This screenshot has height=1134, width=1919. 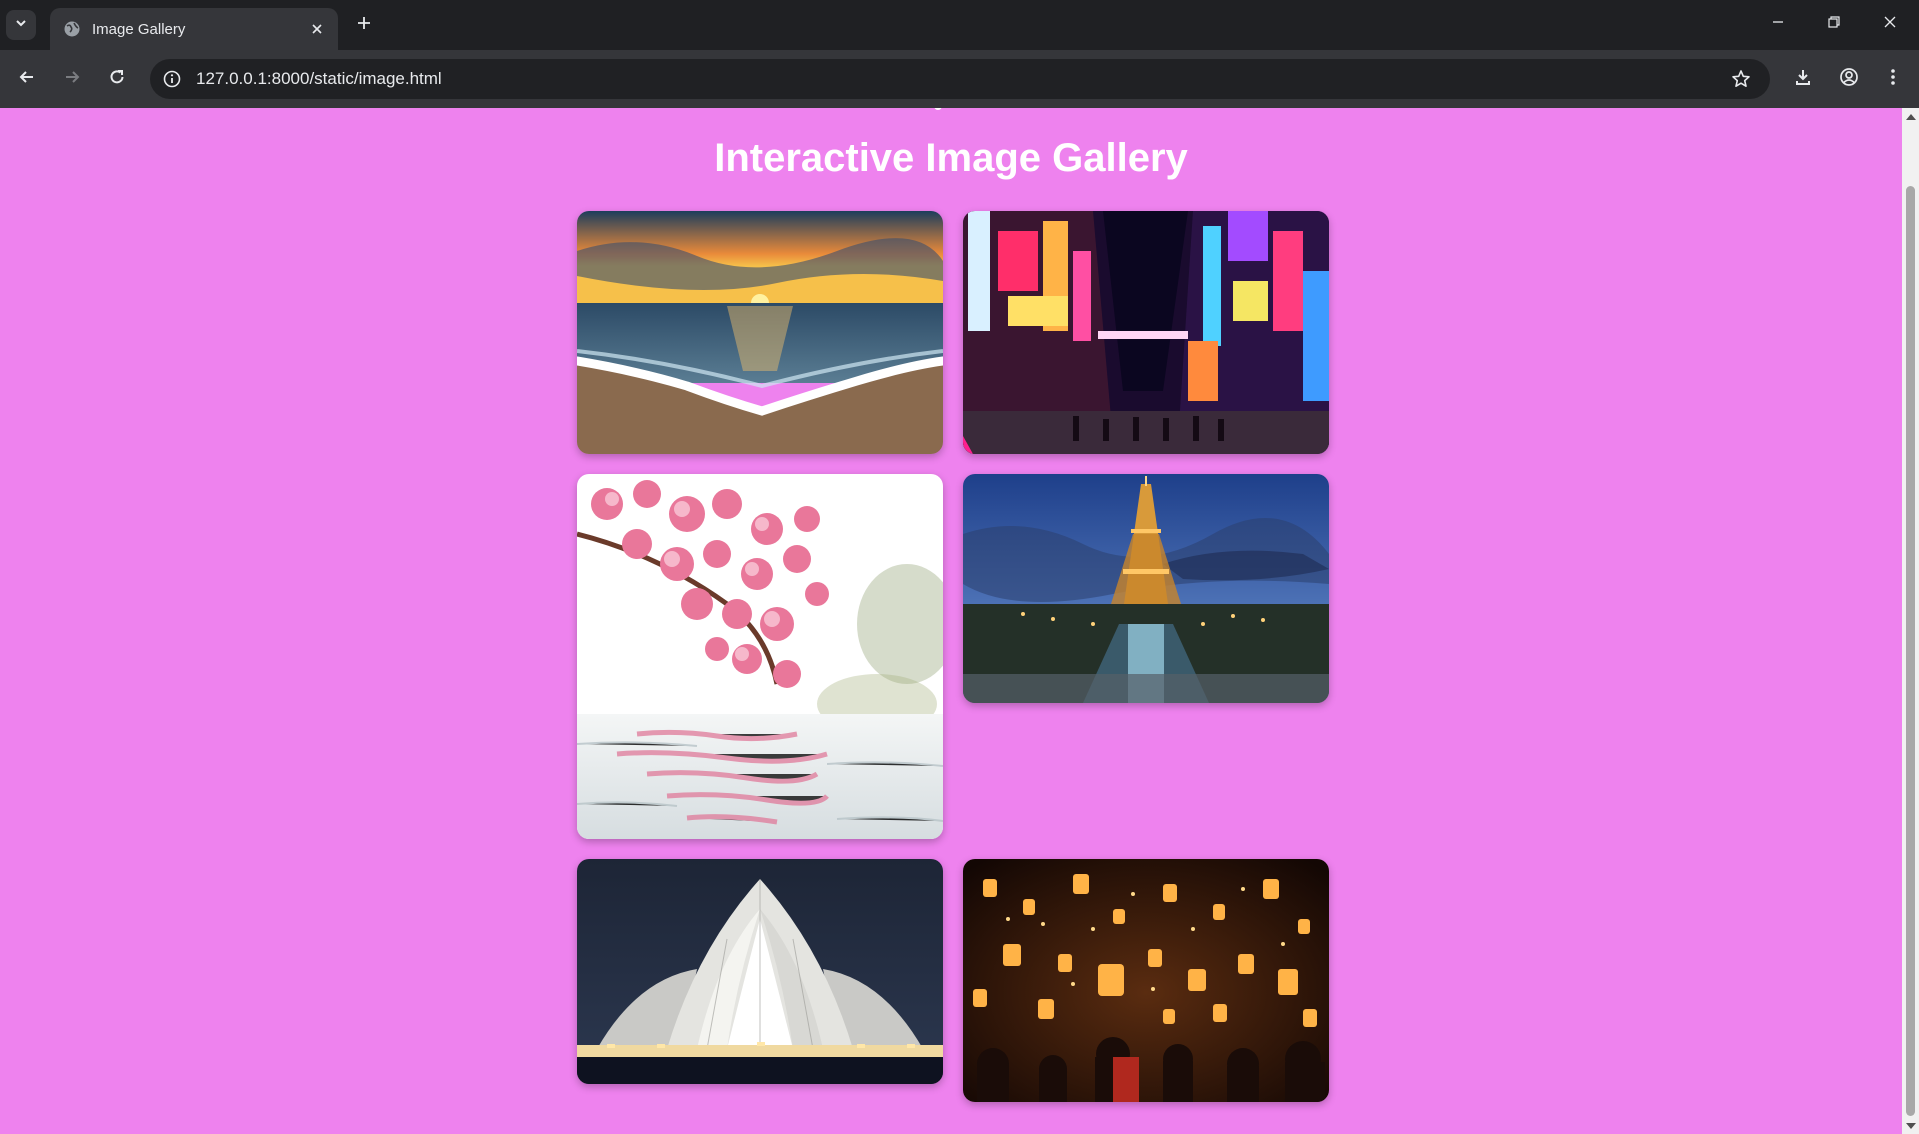 I want to click on site-info-icon, so click(x=172, y=79).